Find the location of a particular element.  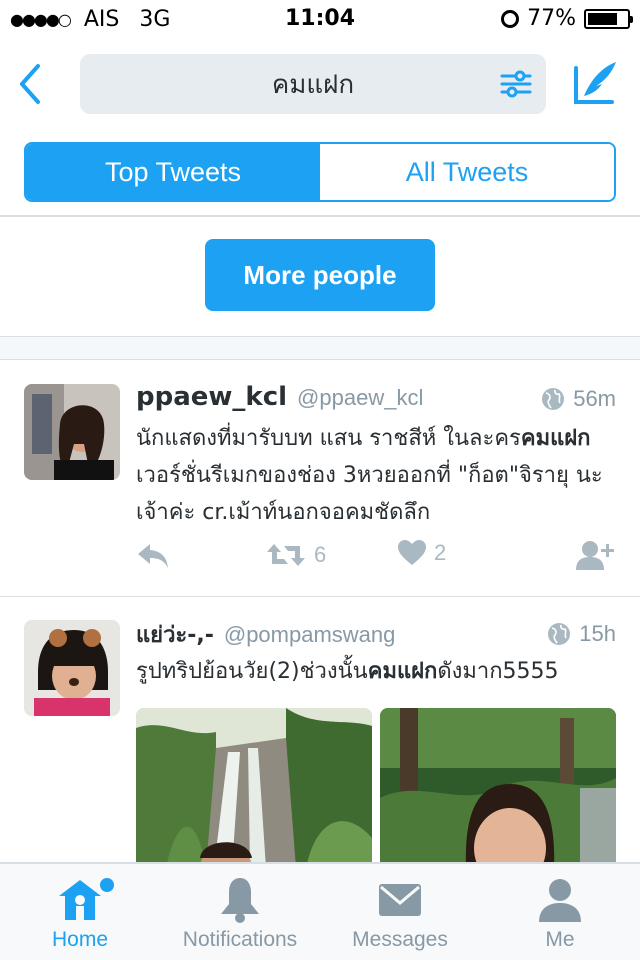

sliders-icon is located at coordinates (516, 84).